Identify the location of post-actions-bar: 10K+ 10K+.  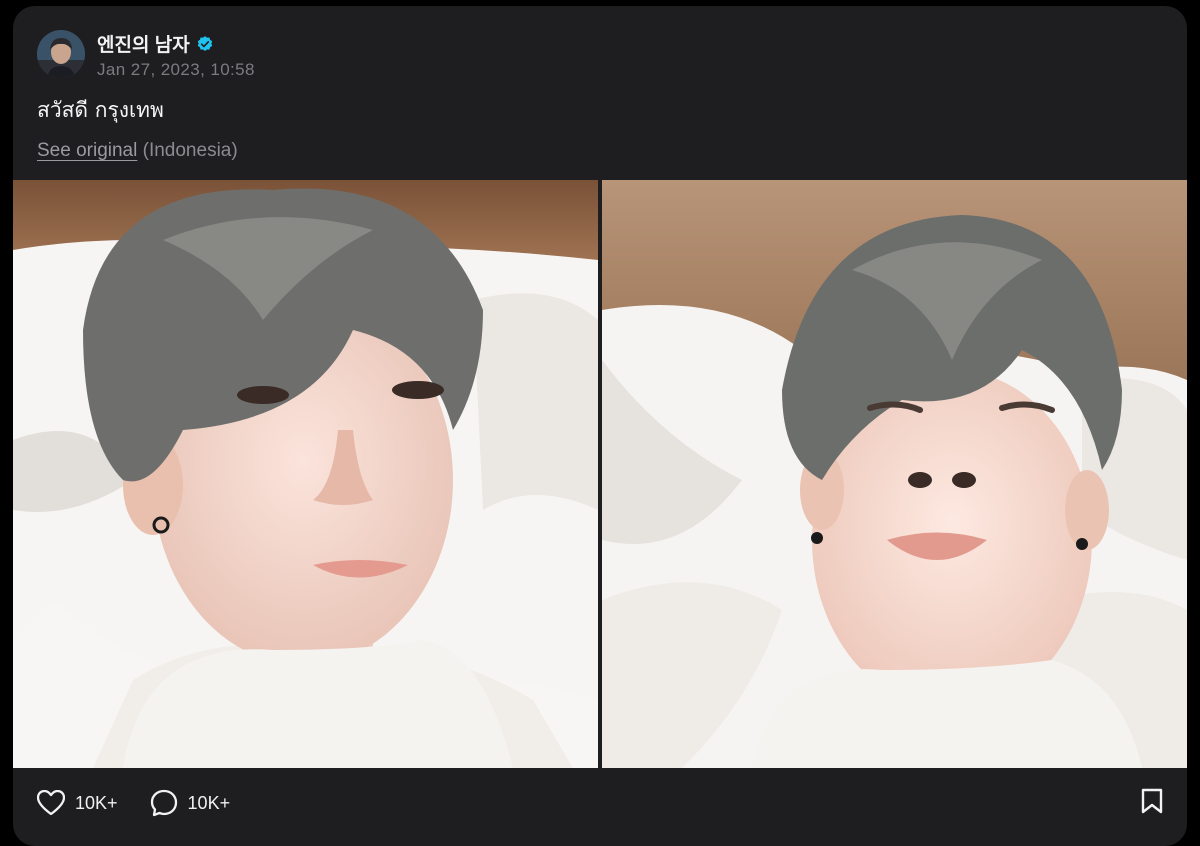
(600, 803).